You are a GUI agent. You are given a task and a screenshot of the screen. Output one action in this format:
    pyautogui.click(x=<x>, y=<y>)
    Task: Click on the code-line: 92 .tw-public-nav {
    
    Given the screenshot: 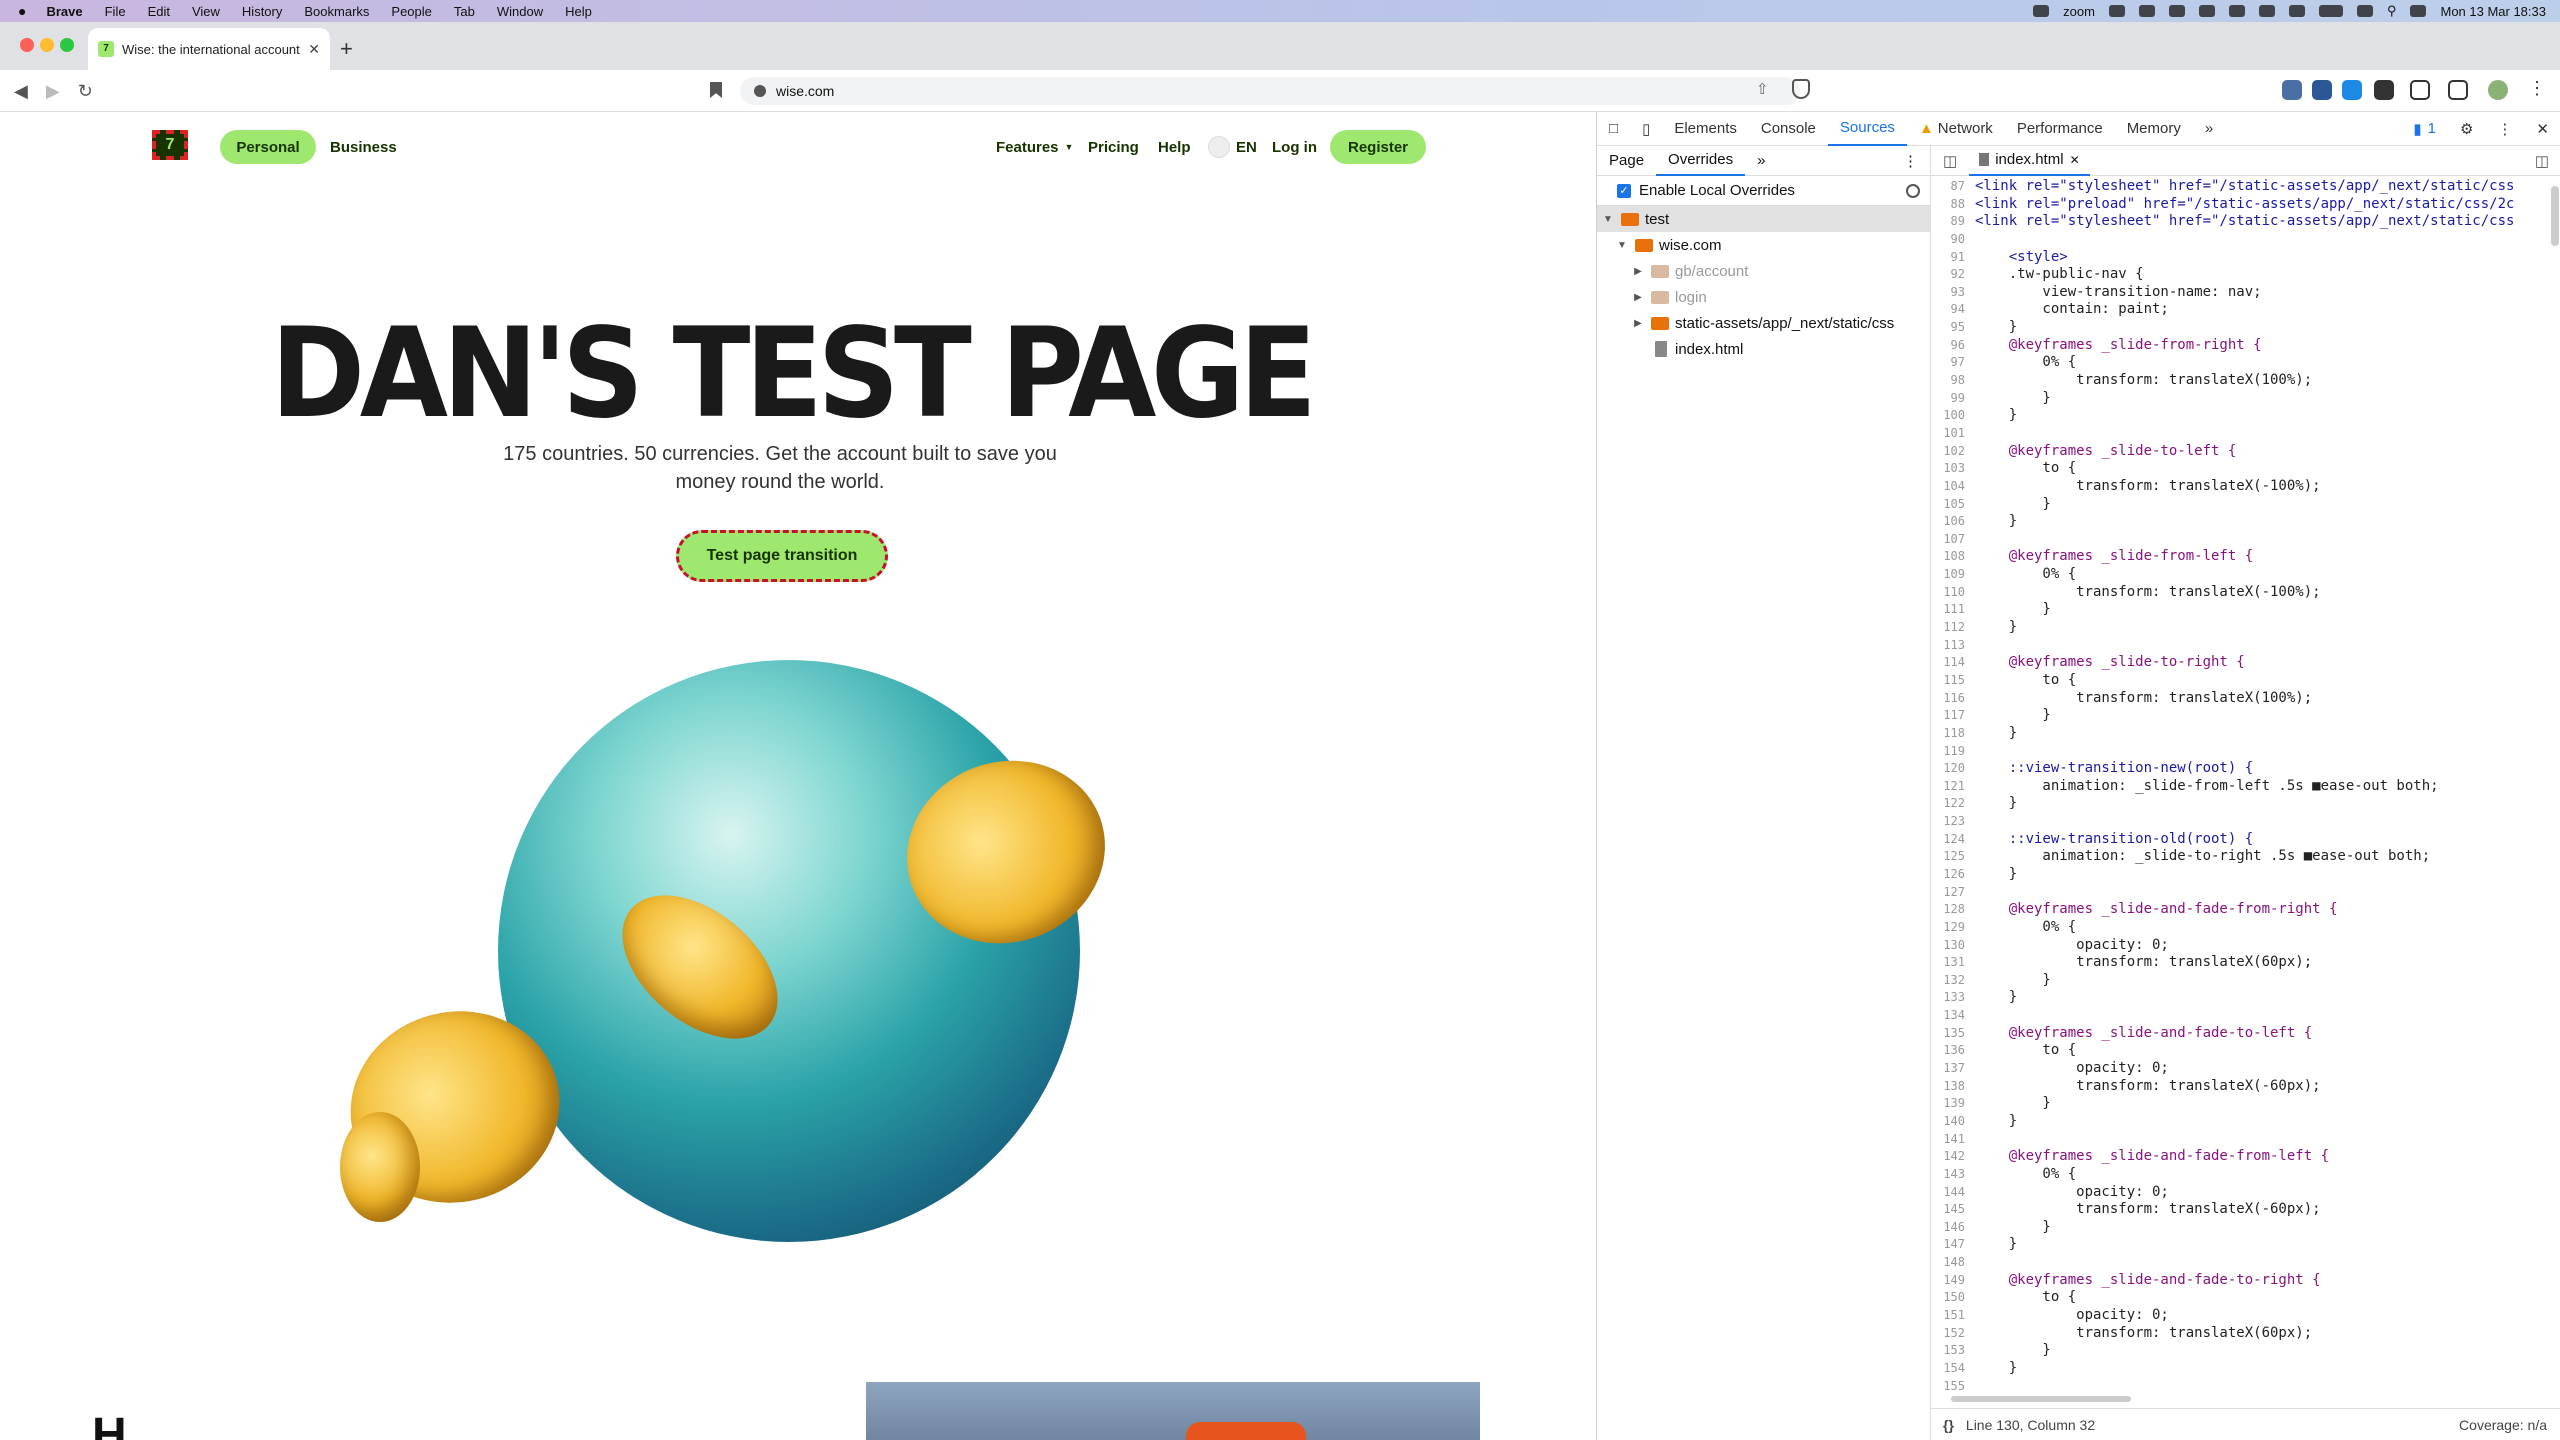 What is the action you would take?
    pyautogui.click(x=2240, y=275)
    